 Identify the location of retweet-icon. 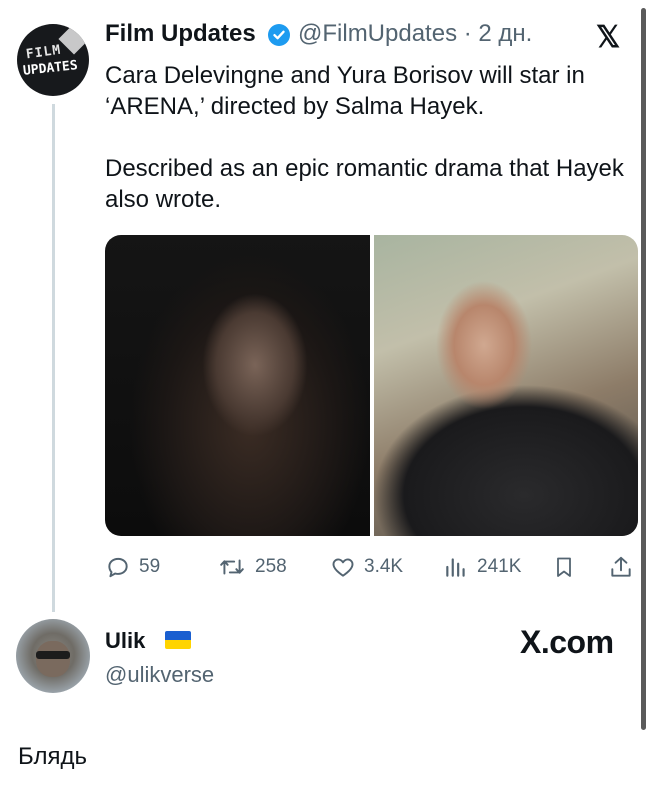
(232, 567).